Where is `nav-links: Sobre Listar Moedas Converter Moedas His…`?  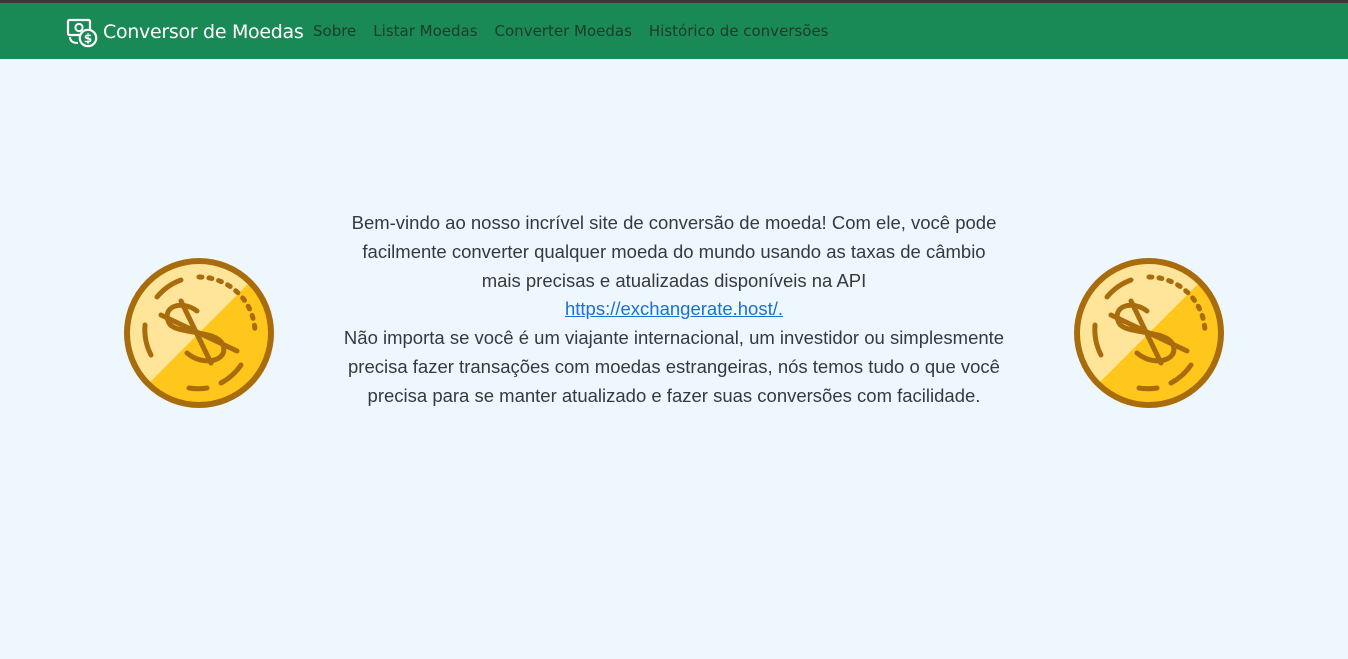 nav-links: Sobre Listar Moedas Converter Moedas His… is located at coordinates (579, 31).